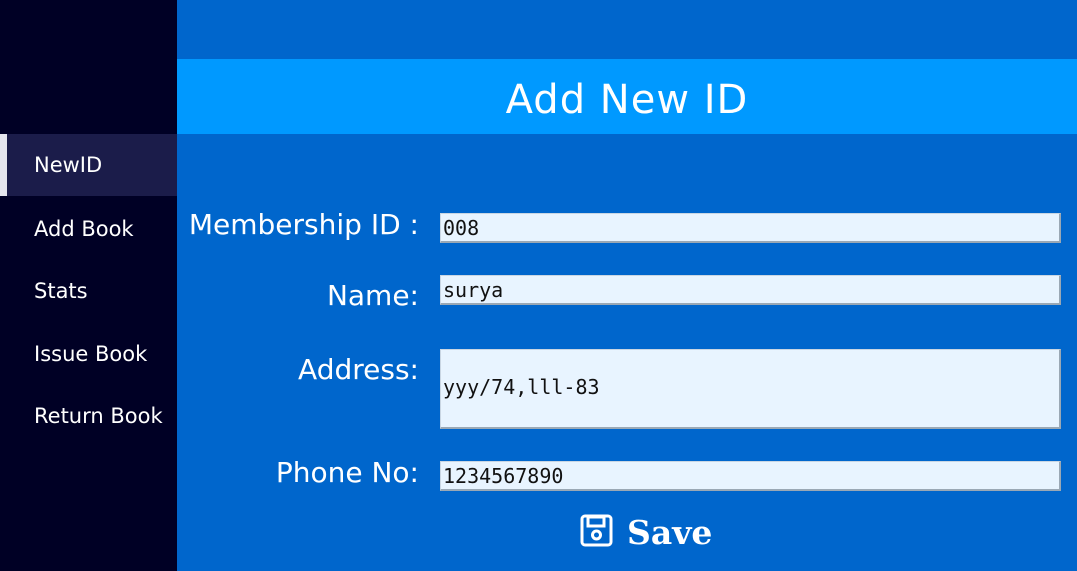 The image size is (1077, 571). What do you see at coordinates (596, 532) in the screenshot?
I see `floppy-disk-icon` at bounding box center [596, 532].